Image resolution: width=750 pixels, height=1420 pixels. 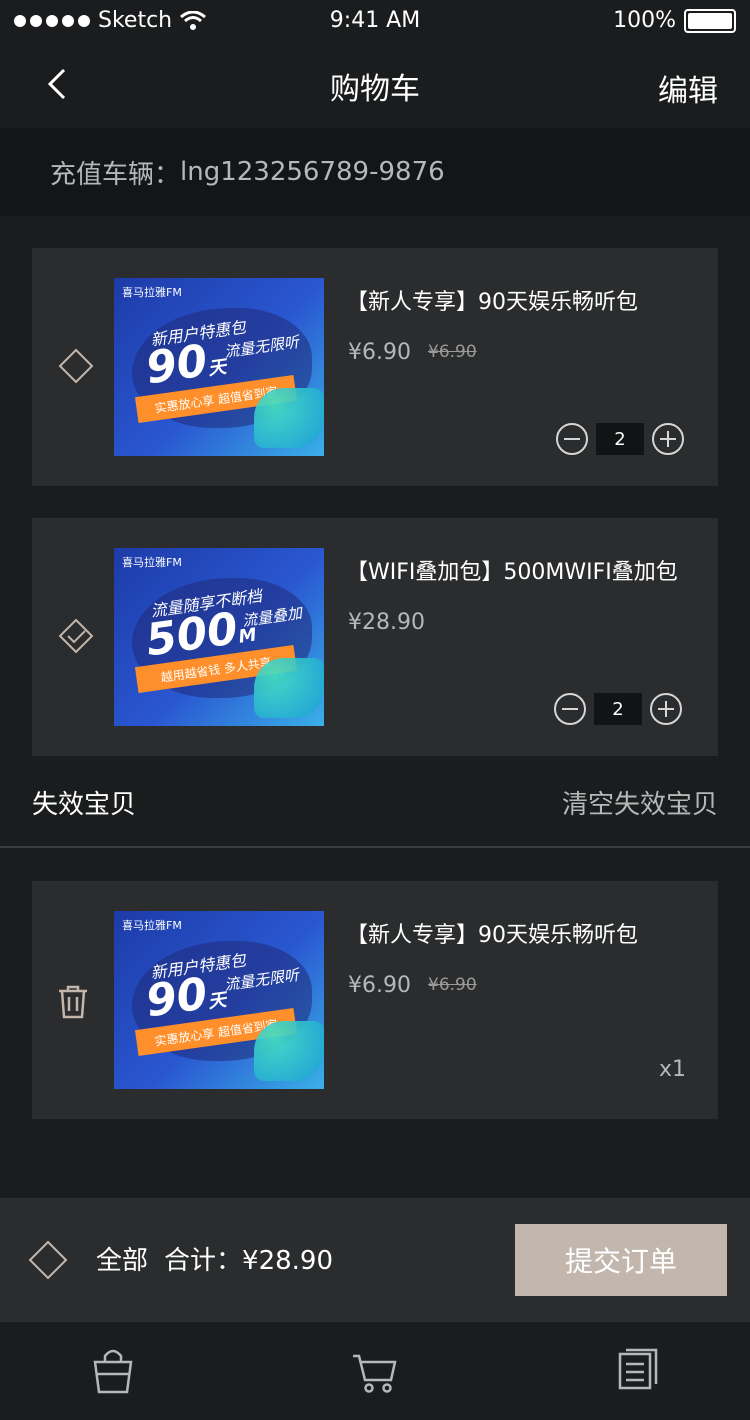 What do you see at coordinates (76, 636) in the screenshot?
I see `selected-diamond-icon` at bounding box center [76, 636].